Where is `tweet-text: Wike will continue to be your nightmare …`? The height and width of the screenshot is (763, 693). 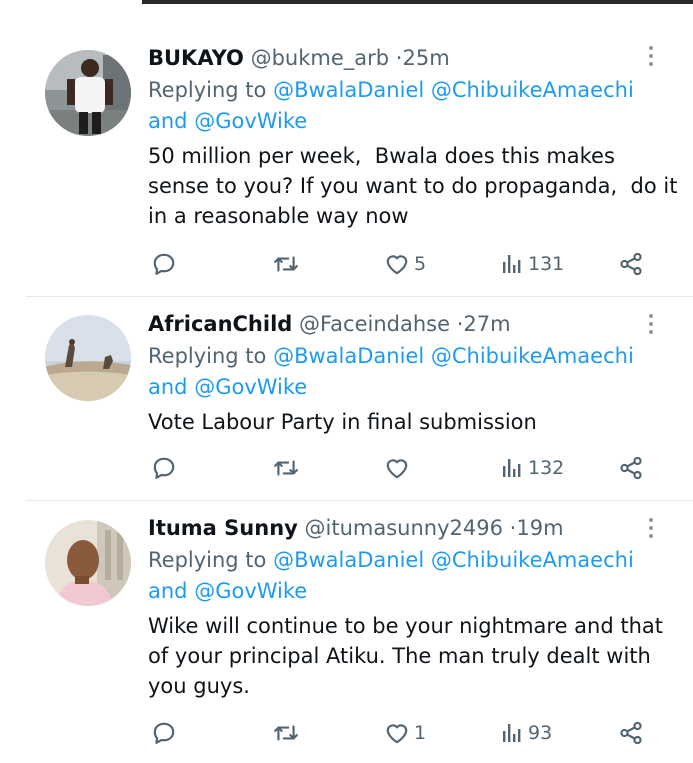 tweet-text: Wike will continue to be your nightmare … is located at coordinates (408, 656).